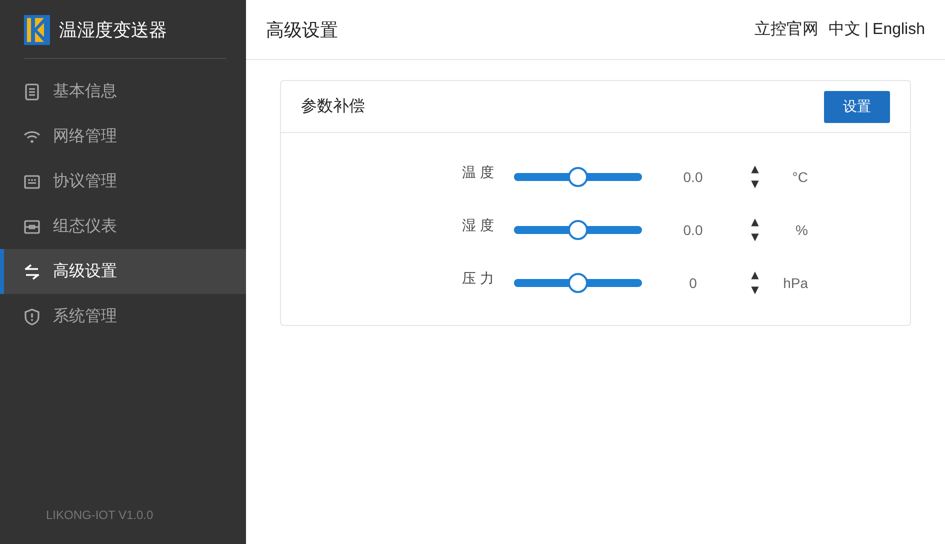  Describe the element at coordinates (123, 181) in the screenshot. I see `sidebar-item: 协议管理` at that location.